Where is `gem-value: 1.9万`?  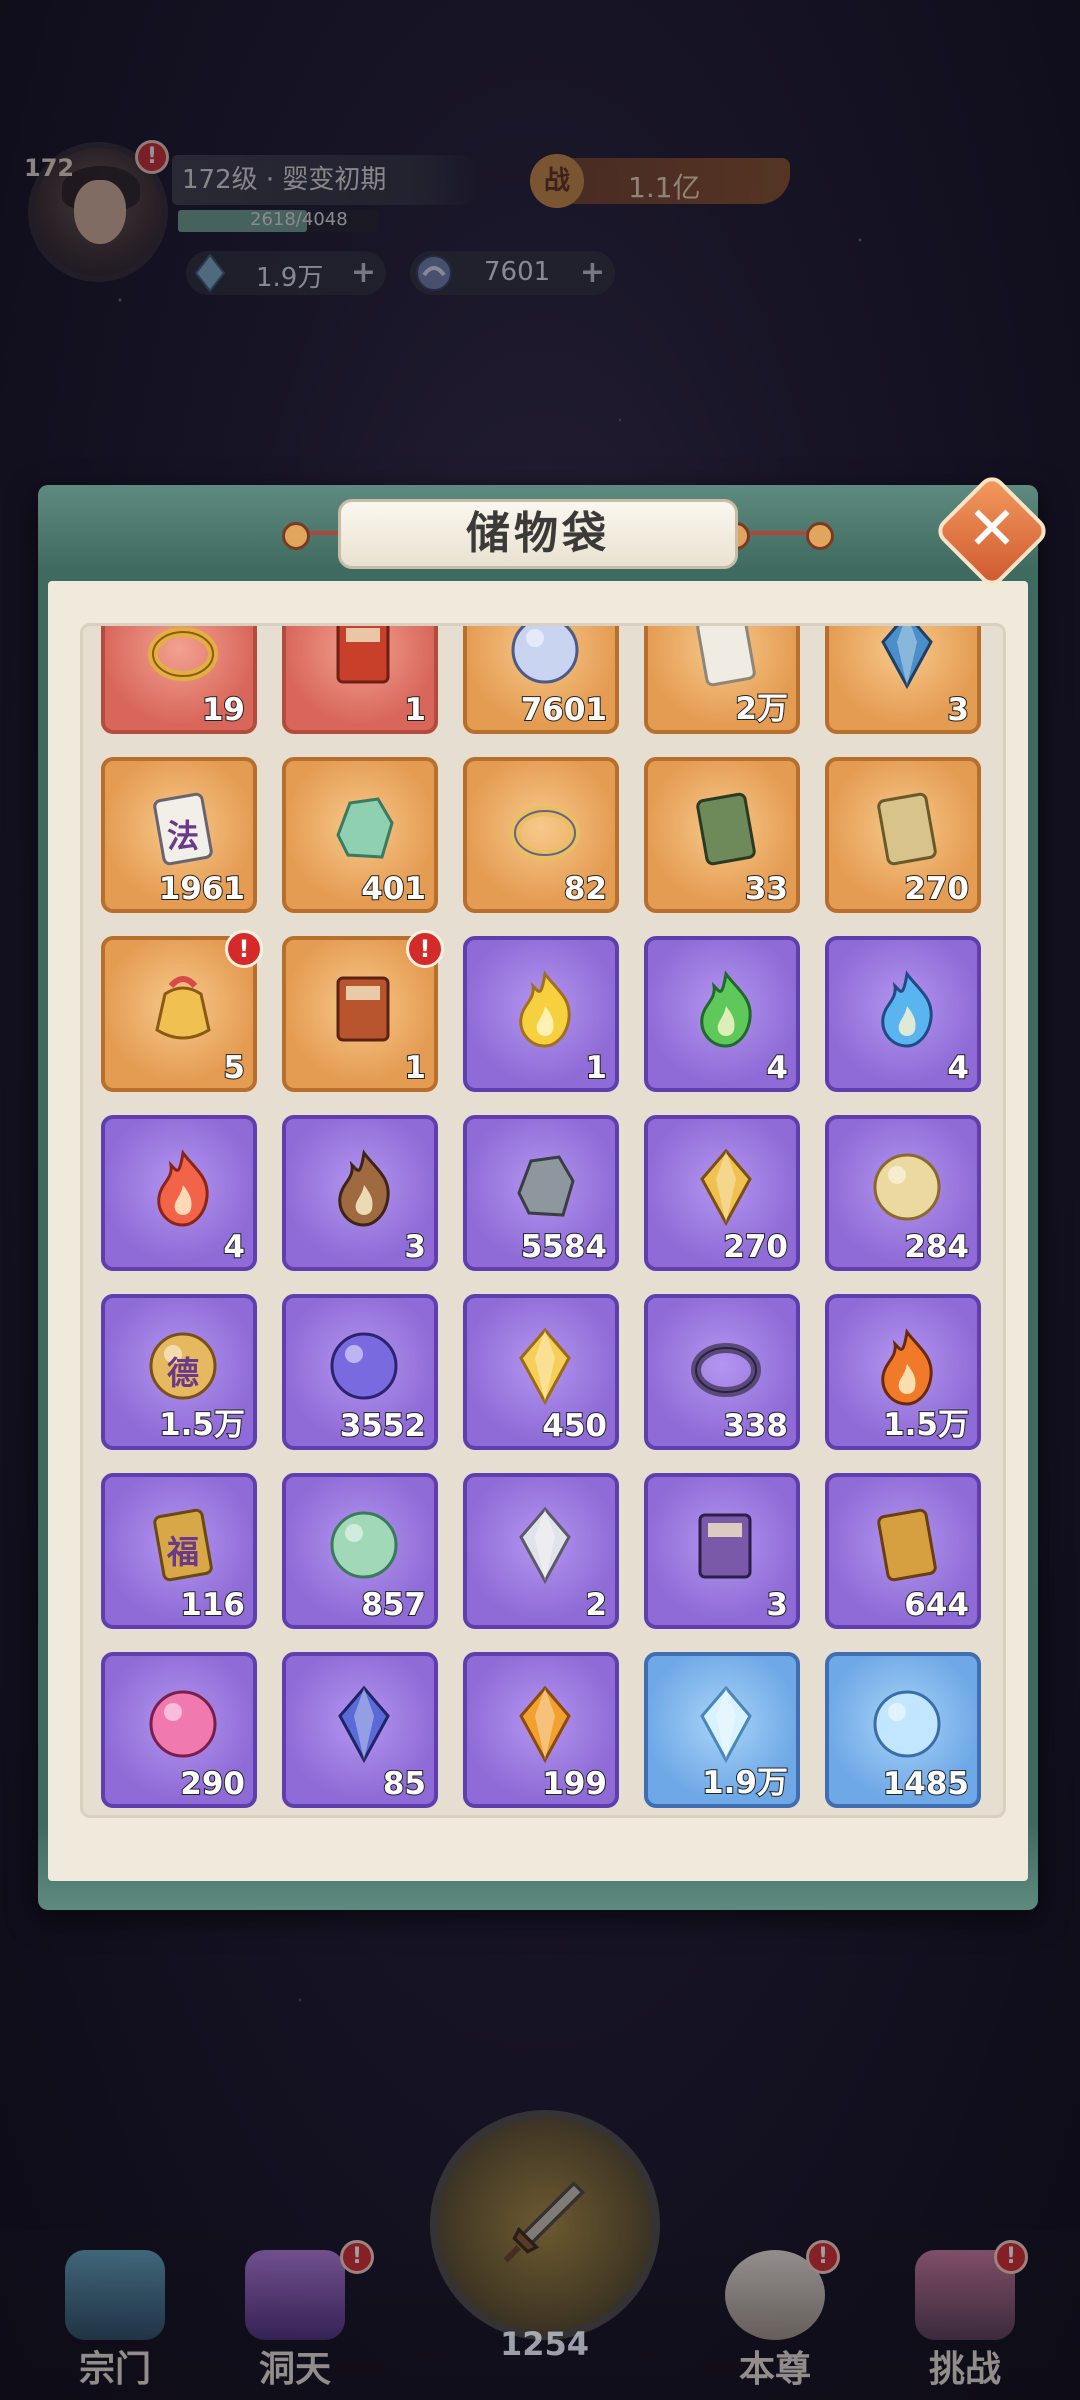 gem-value: 1.9万 is located at coordinates (290, 278).